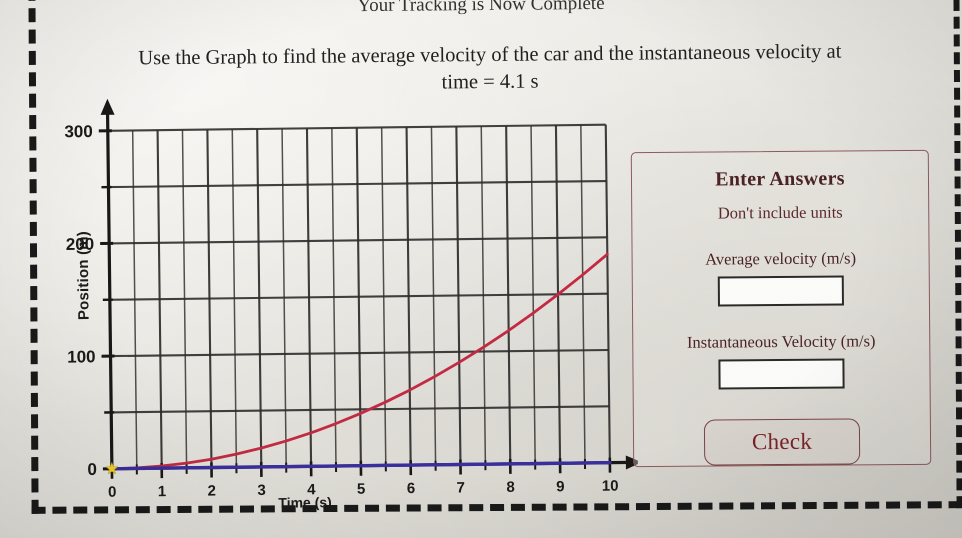 This screenshot has height=538, width=962. What do you see at coordinates (780, 179) in the screenshot?
I see `answer-panel-title: Enter Answers` at bounding box center [780, 179].